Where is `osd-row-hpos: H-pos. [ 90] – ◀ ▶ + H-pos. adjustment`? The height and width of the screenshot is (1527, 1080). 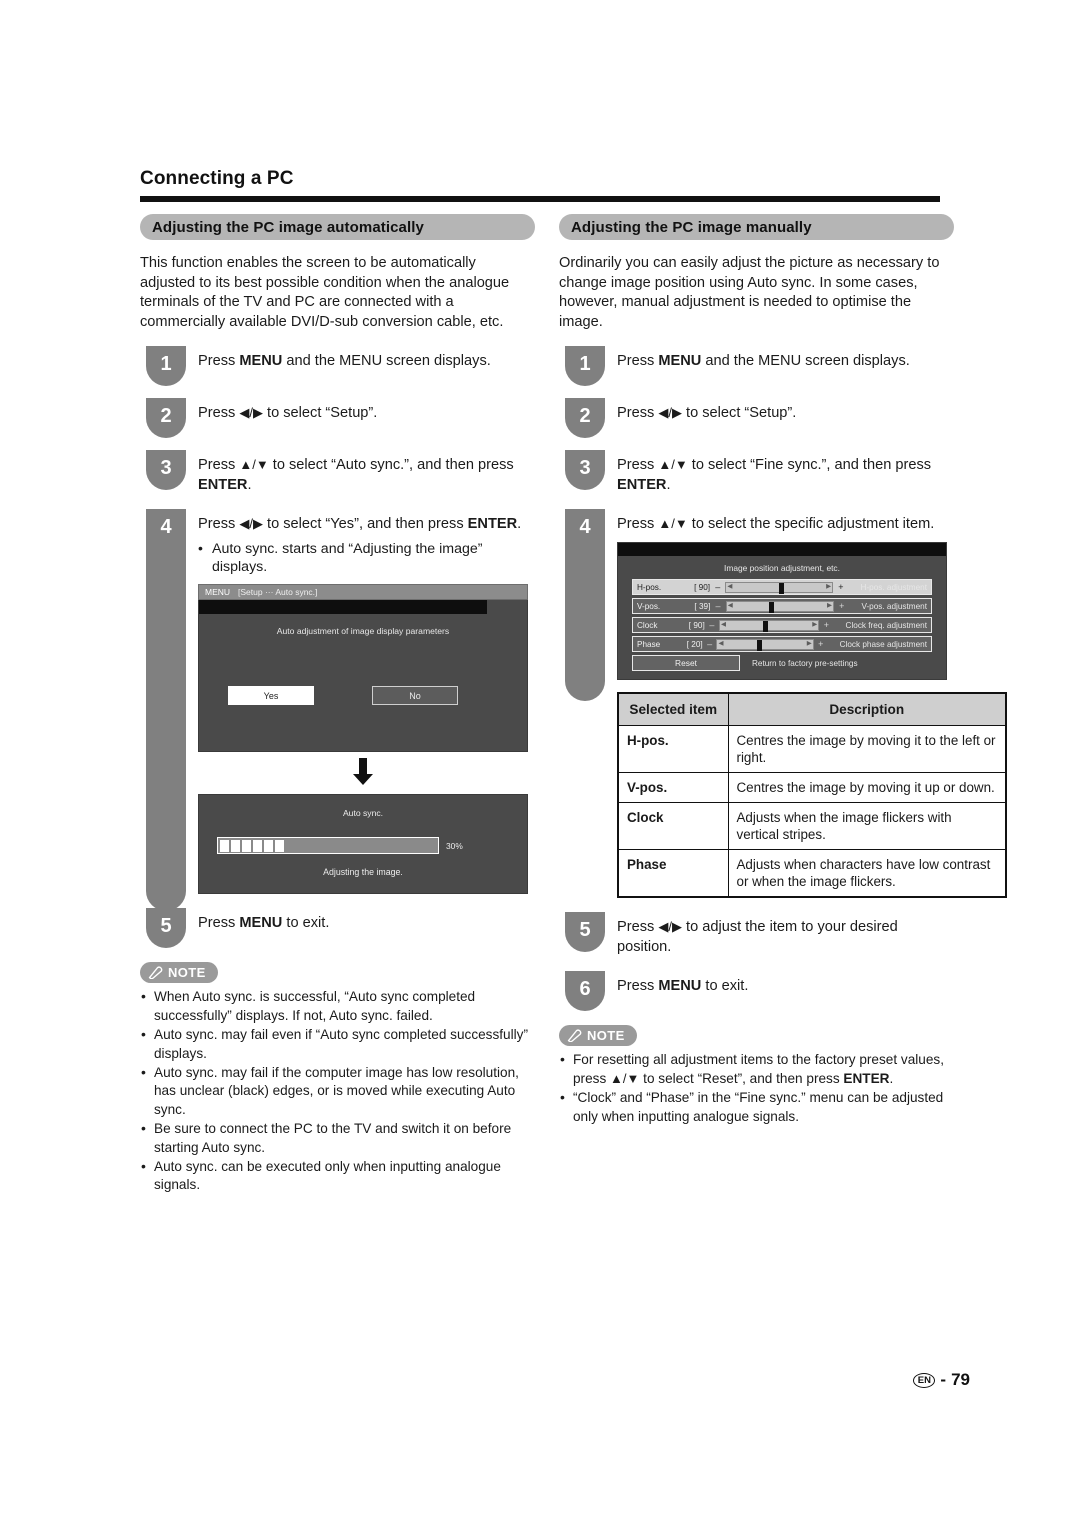 osd-row-hpos: H-pos. [ 90] – ◀ ▶ + H-pos. adjustment is located at coordinates (782, 587).